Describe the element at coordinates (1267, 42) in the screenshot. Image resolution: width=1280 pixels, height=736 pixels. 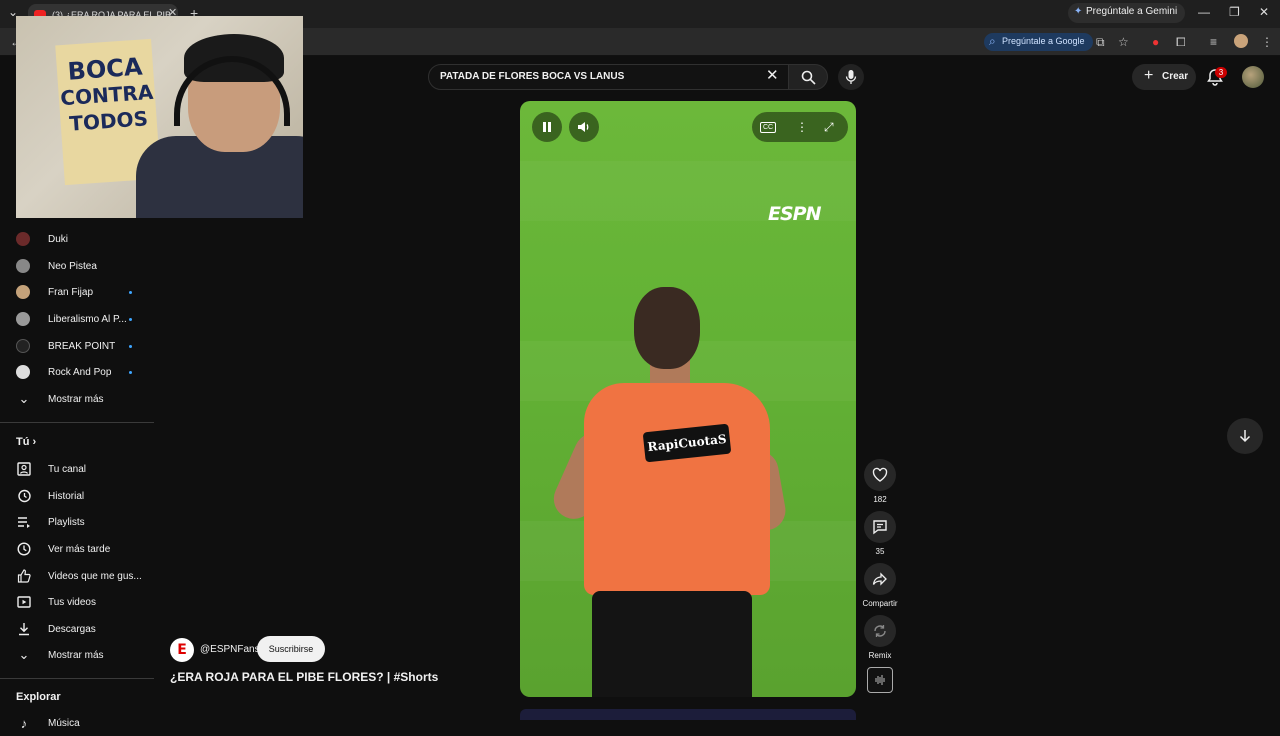
I see `browser-menu-icon: ⋮` at that location.